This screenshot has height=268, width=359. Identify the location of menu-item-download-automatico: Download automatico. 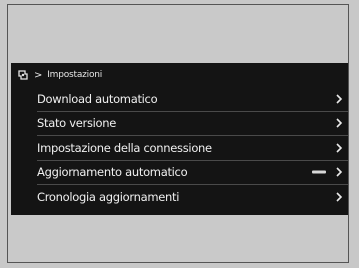
(192, 99).